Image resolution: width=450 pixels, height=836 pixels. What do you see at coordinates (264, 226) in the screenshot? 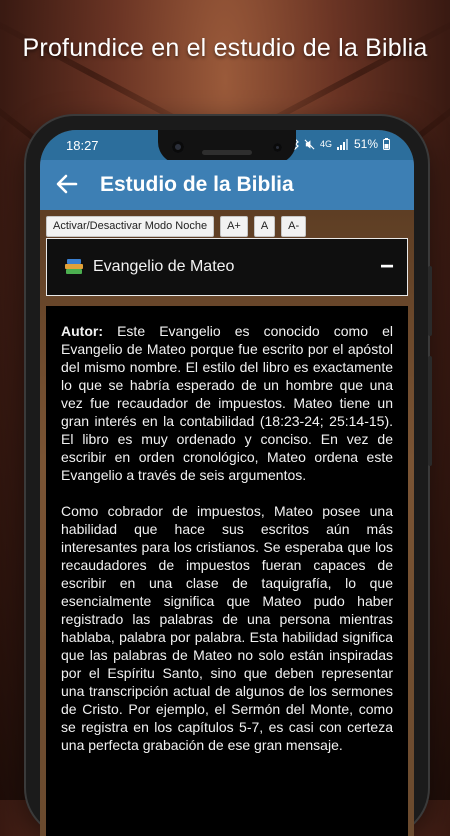
I see `font-reset-button: A` at bounding box center [264, 226].